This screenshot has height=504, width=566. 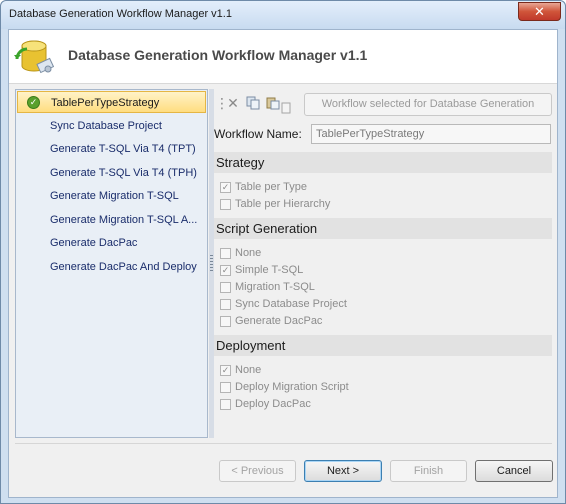 I want to click on strategy-table-per-hierarchy-checkbox: Table per Hierarchy, so click(x=275, y=204).